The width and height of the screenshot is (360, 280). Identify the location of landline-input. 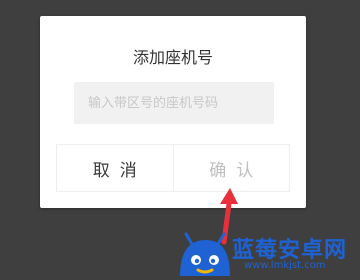
(174, 103).